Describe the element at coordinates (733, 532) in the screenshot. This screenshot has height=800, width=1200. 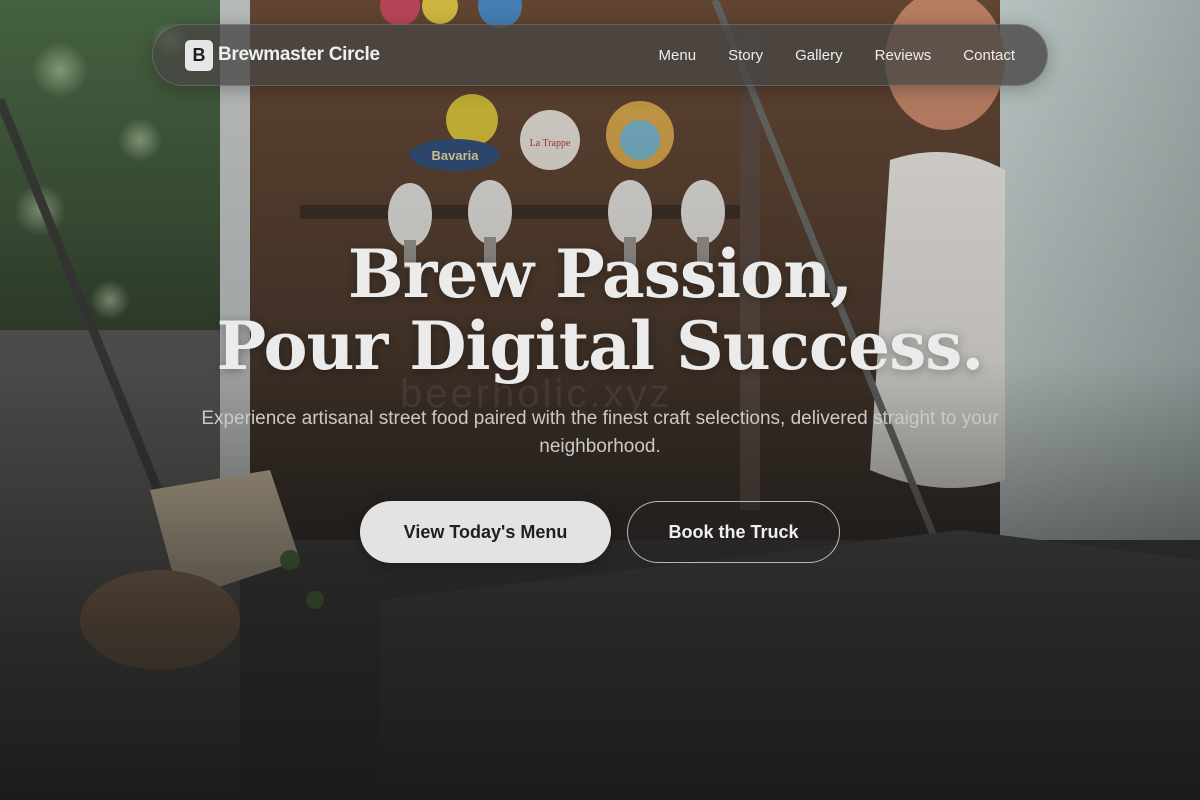
I see `book-truck-button: Book the Truck` at that location.